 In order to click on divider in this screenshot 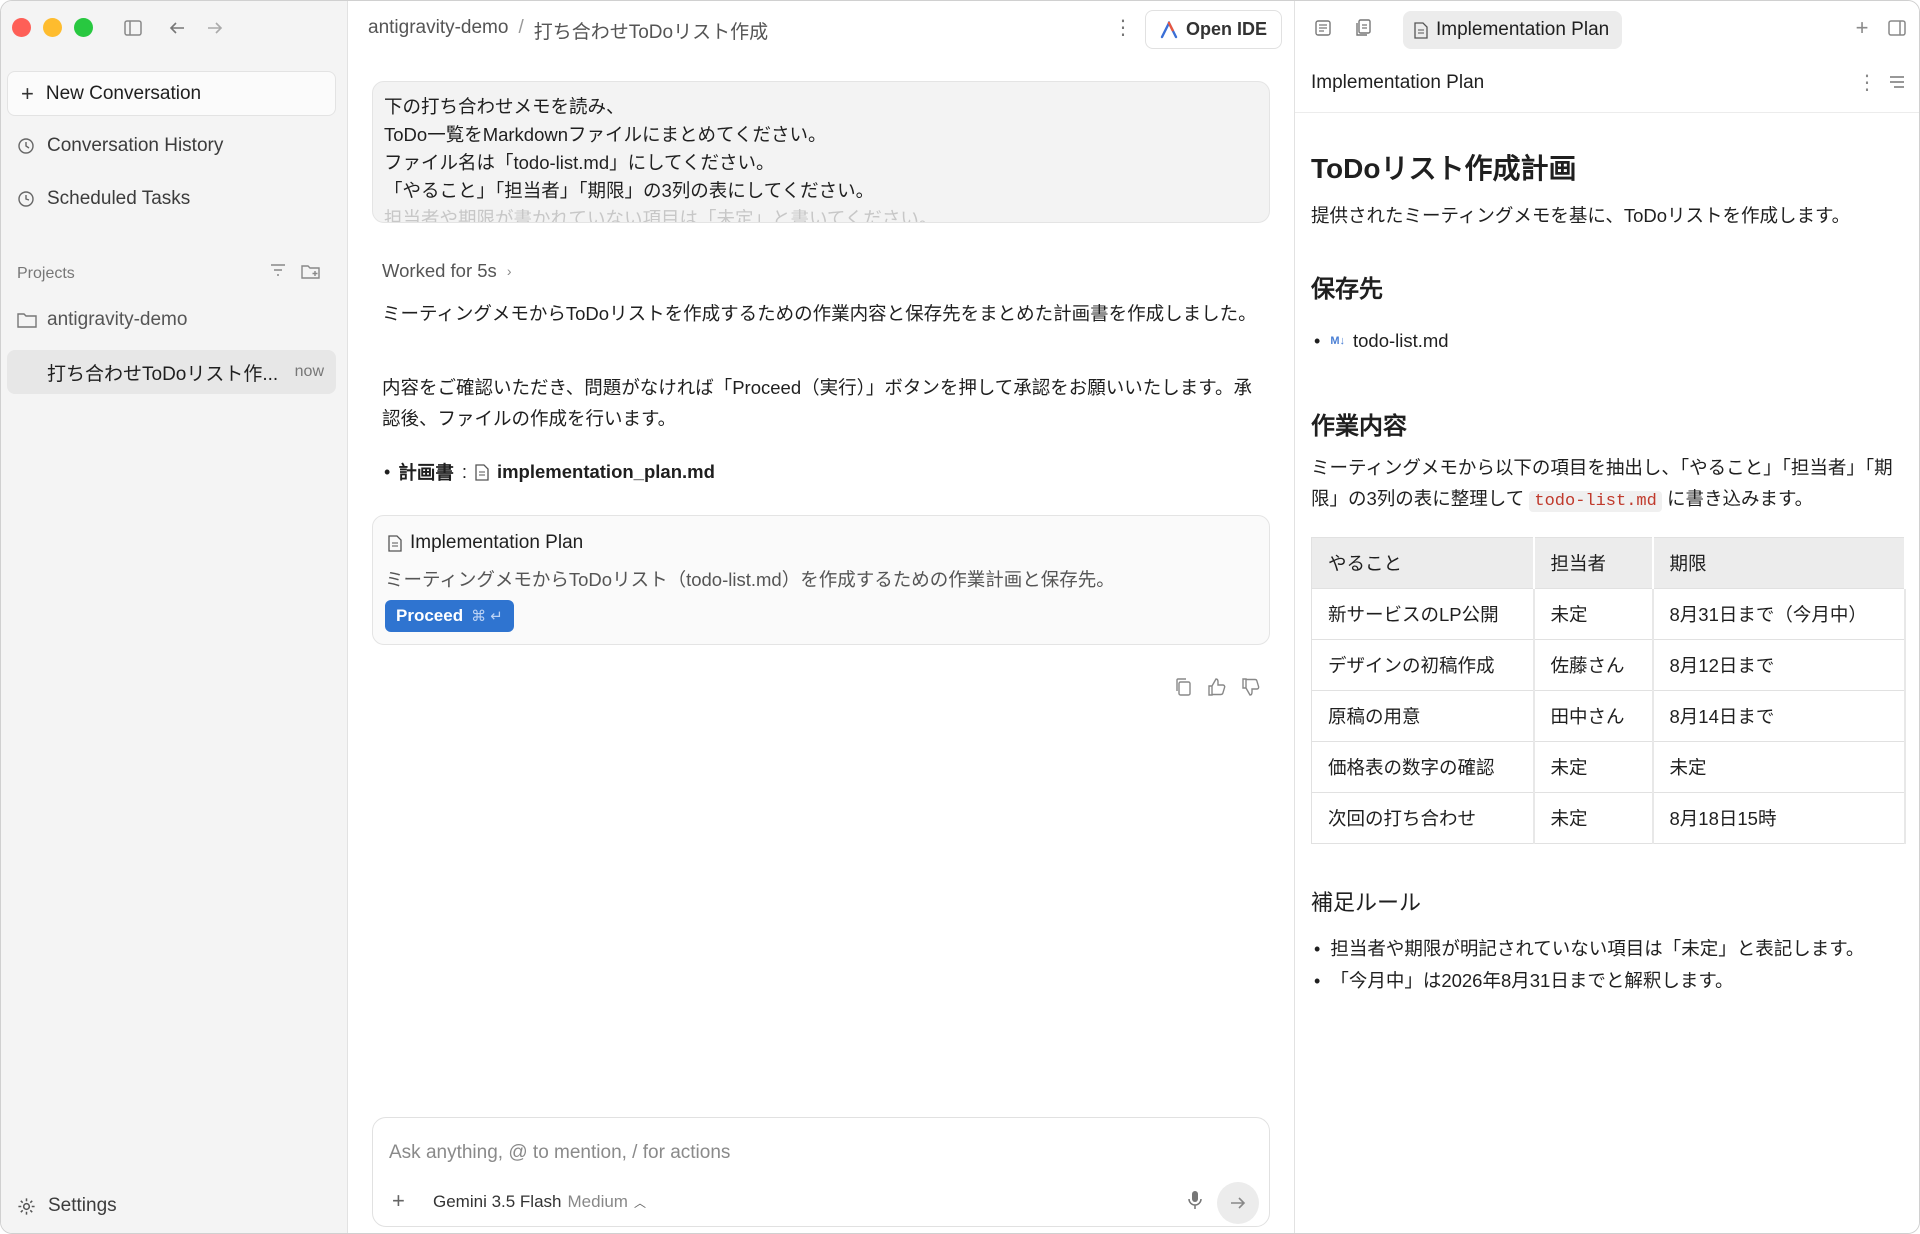, I will do `click(1607, 112)`.